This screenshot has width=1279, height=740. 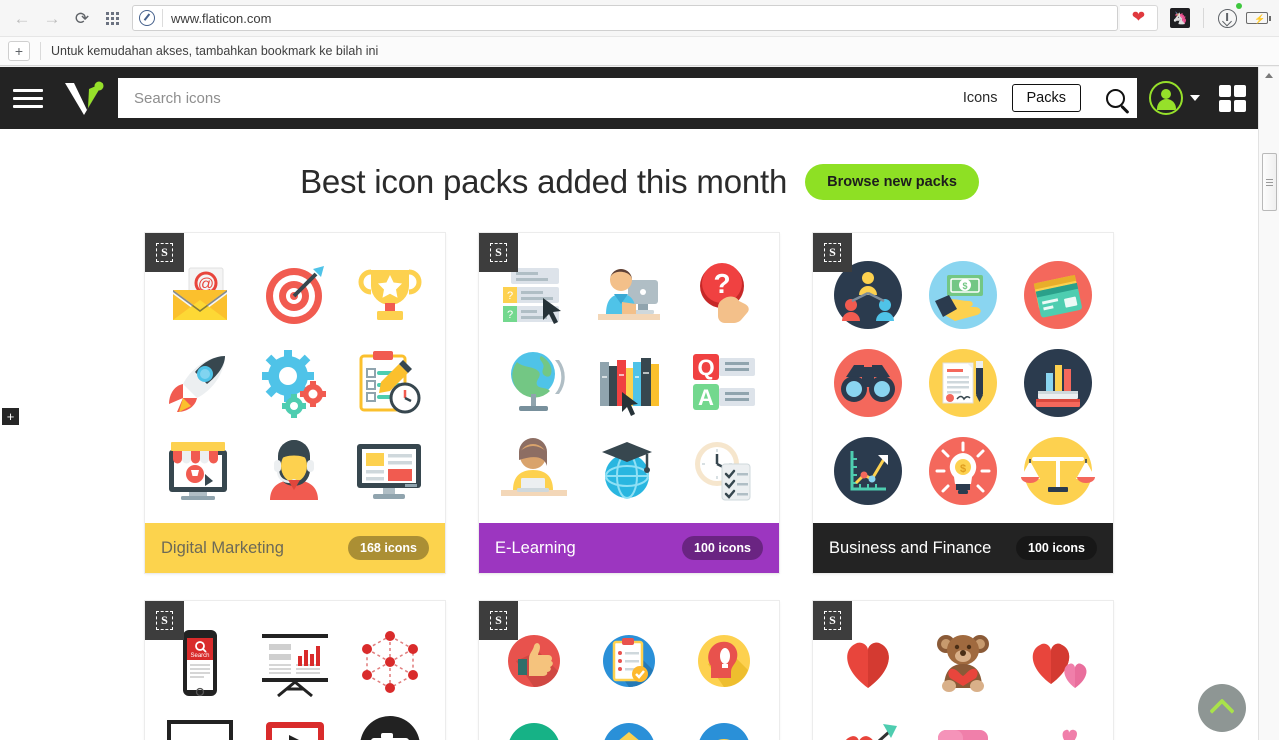 I want to click on reload-icon: ⟳, so click(x=82, y=18).